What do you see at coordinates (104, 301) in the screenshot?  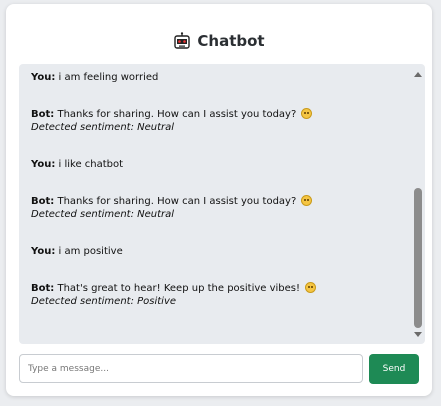 I see `sentiment-label: Detected sentiment: Positive` at bounding box center [104, 301].